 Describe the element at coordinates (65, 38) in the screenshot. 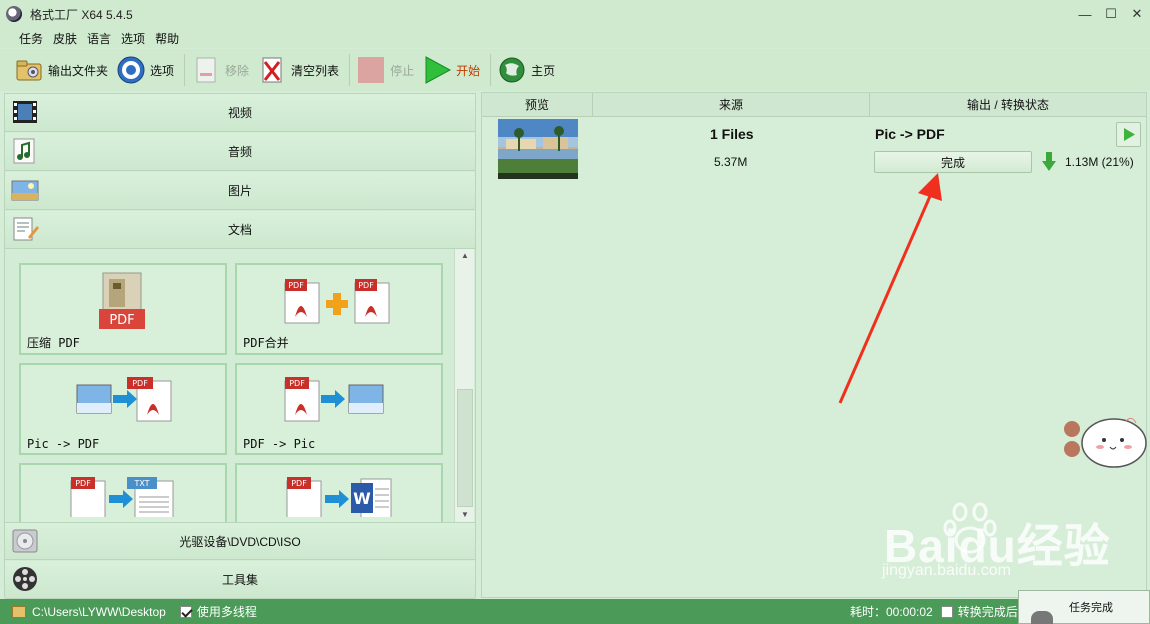

I see `menu-skin: 皮肤` at that location.